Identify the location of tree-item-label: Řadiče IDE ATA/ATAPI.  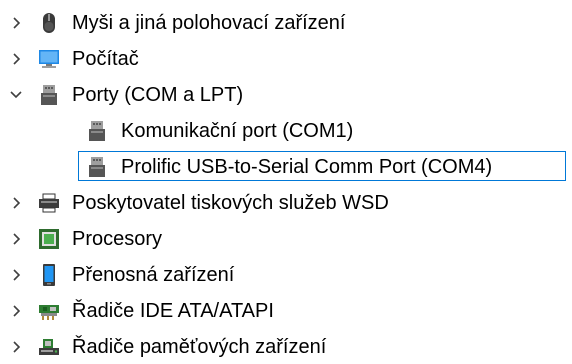
(173, 311).